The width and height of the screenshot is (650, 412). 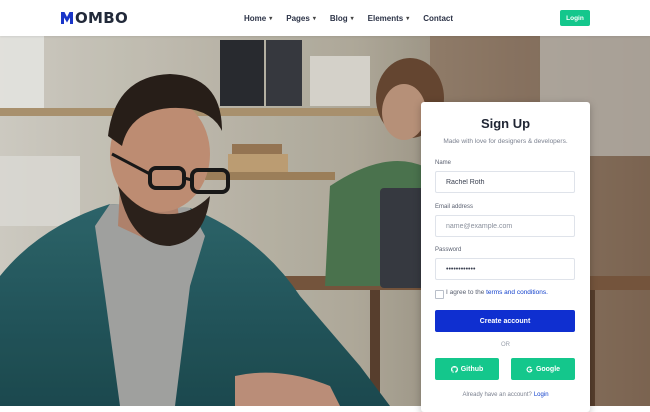 I want to click on google-icon, so click(x=529, y=369).